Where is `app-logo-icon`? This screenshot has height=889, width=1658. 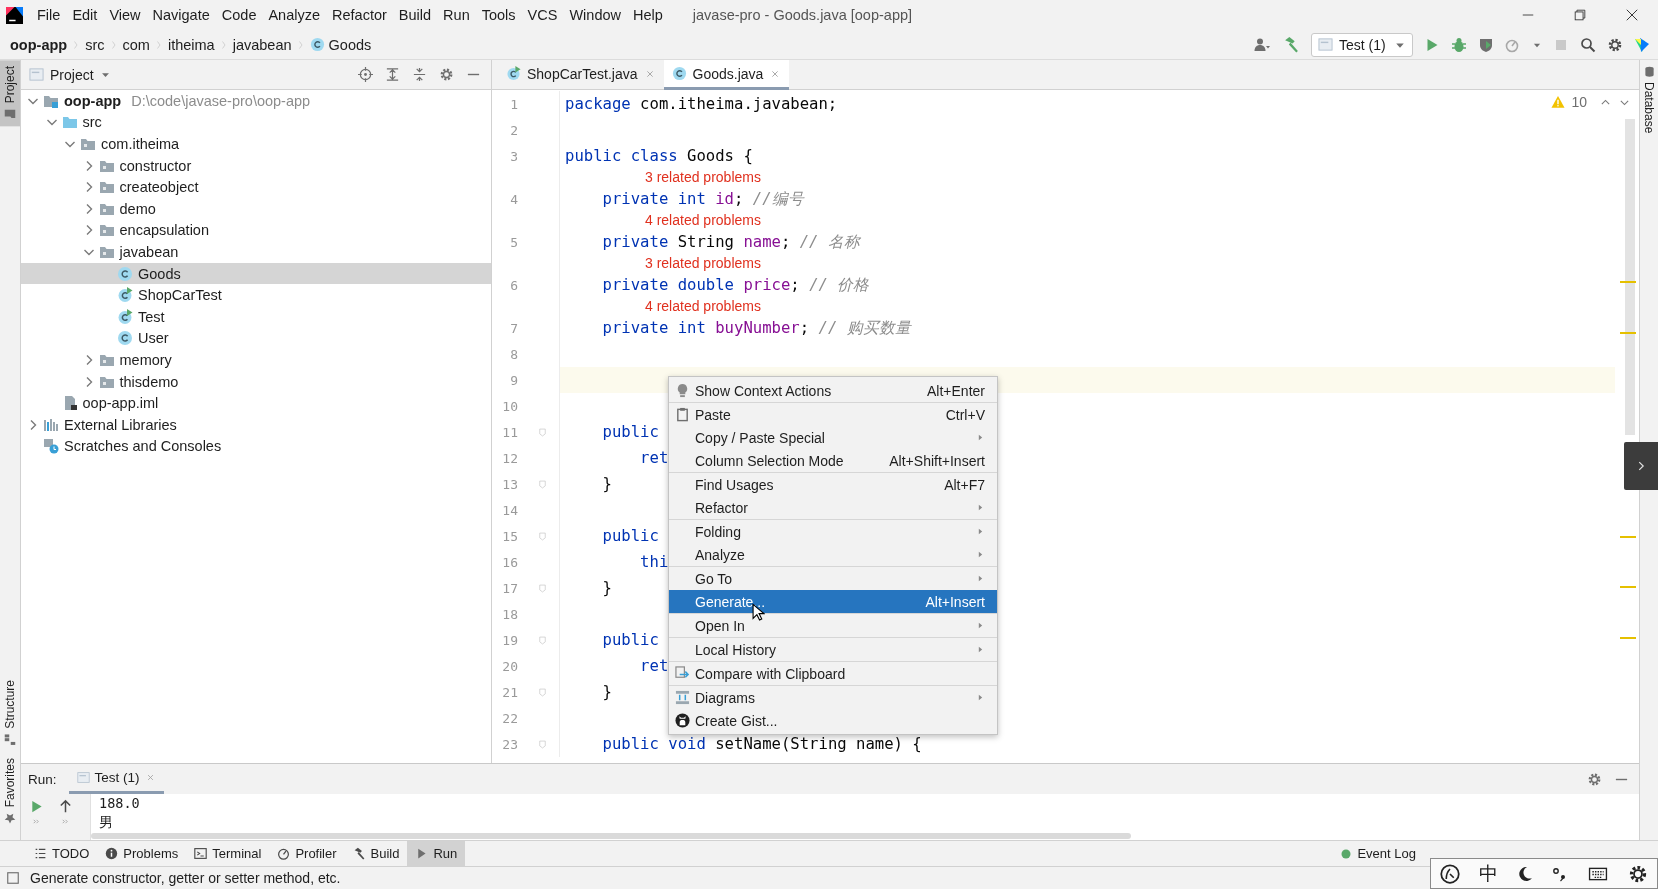
app-logo-icon is located at coordinates (14, 15).